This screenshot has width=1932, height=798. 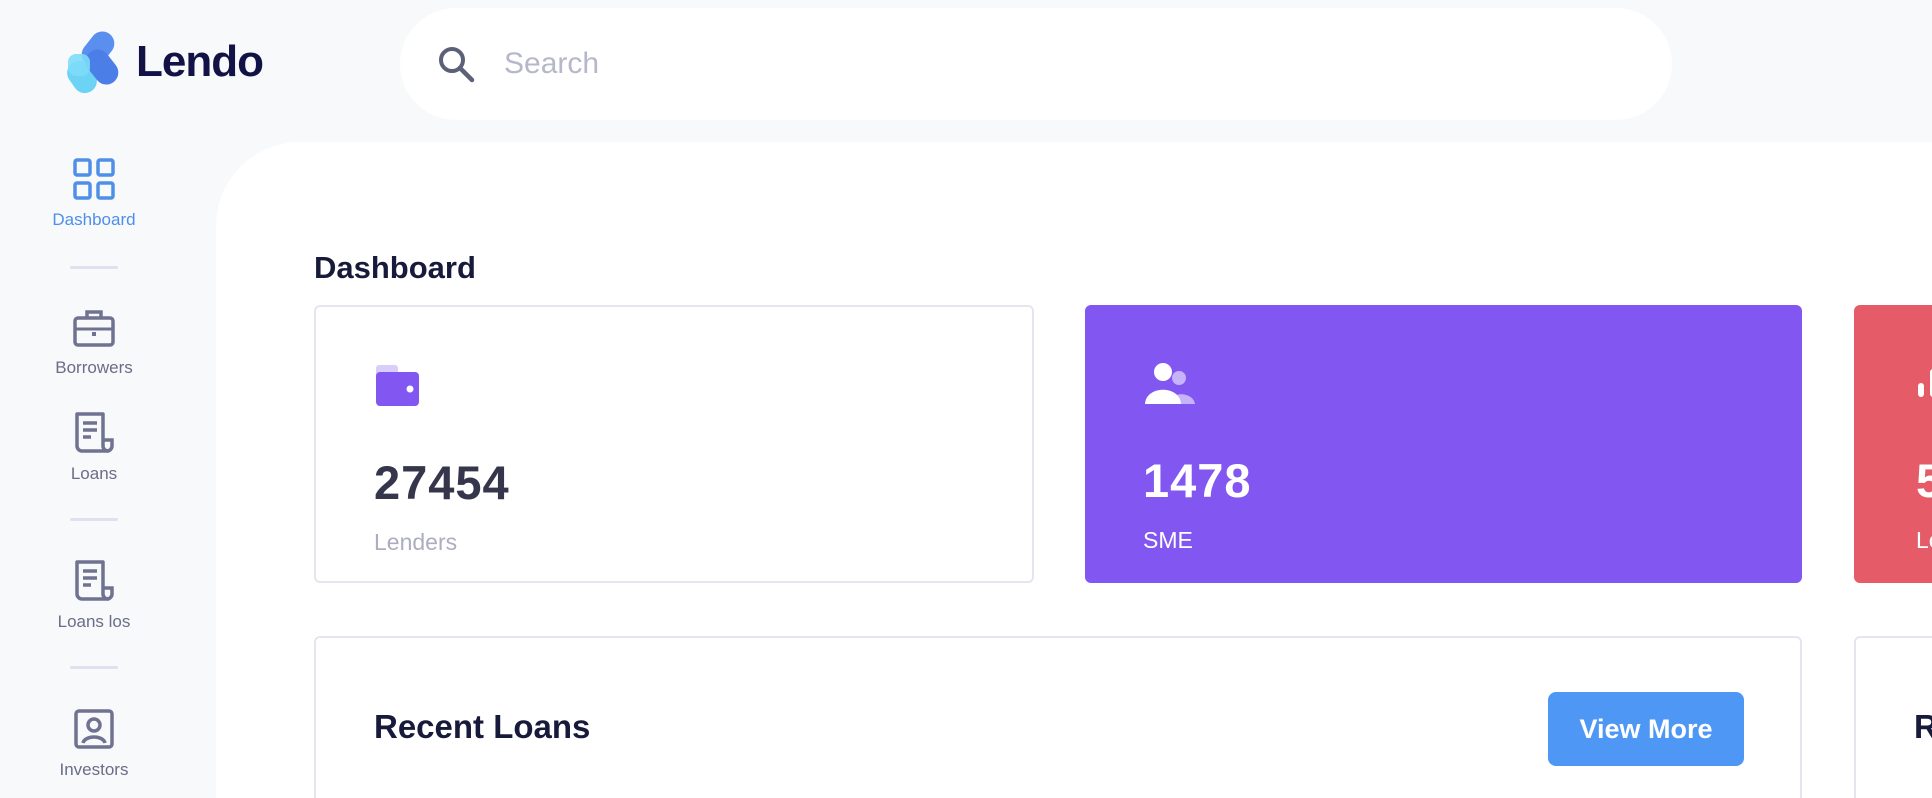 I want to click on view-more-button: View More, so click(x=1646, y=729).